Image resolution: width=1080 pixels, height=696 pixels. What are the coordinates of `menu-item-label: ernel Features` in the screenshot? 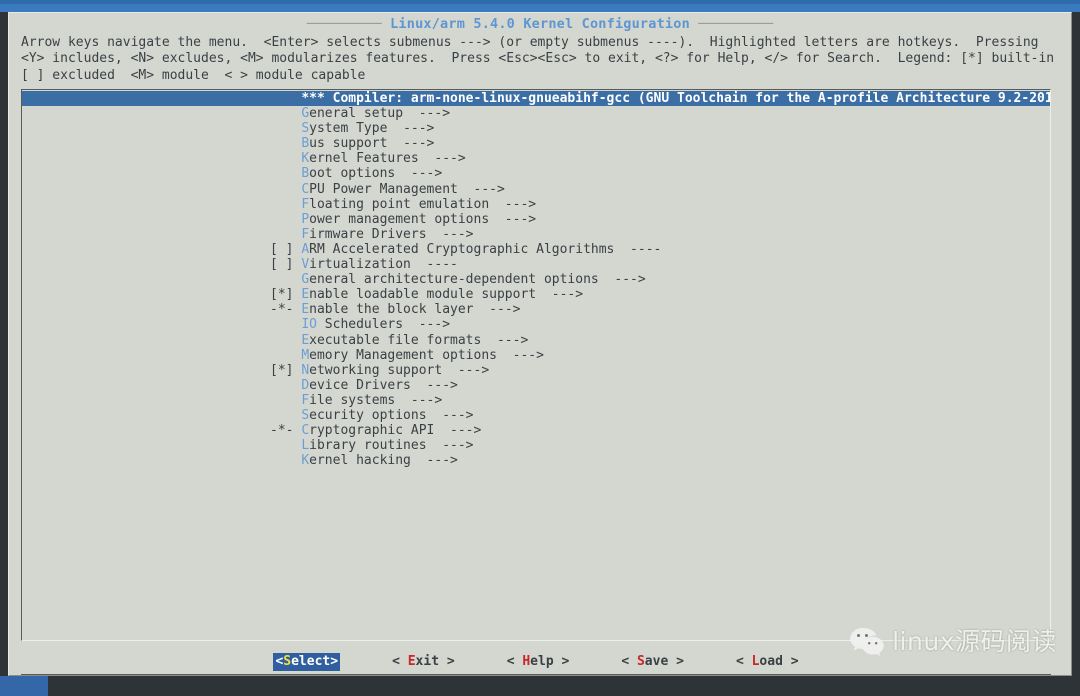 It's located at (364, 159).